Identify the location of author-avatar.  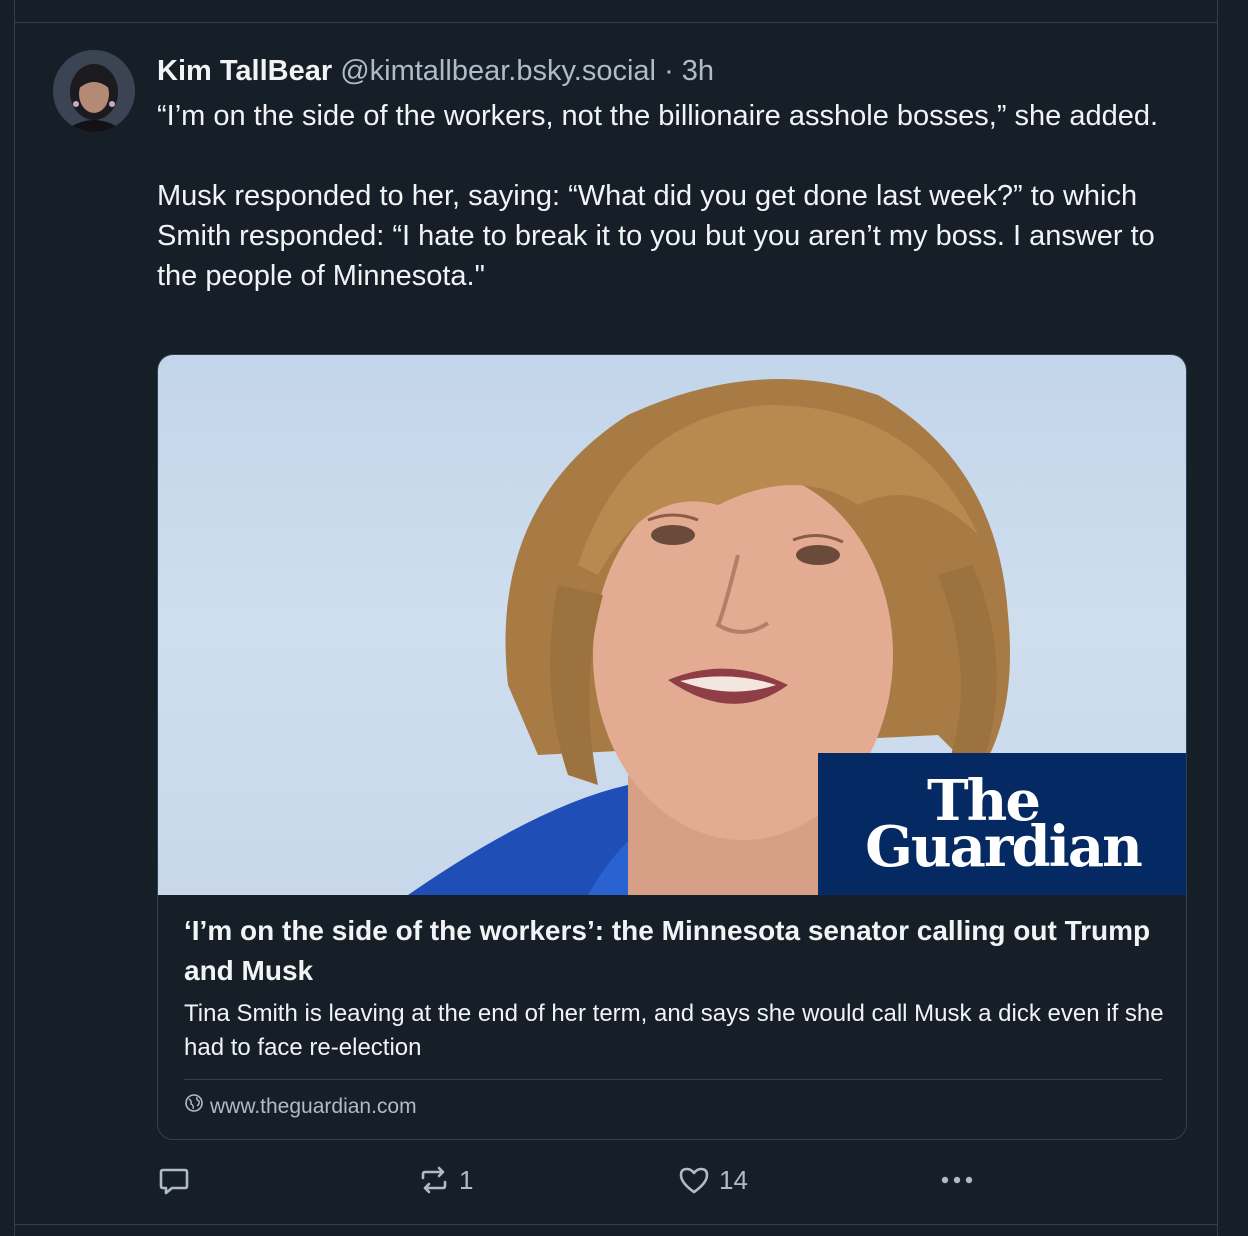
(94, 91).